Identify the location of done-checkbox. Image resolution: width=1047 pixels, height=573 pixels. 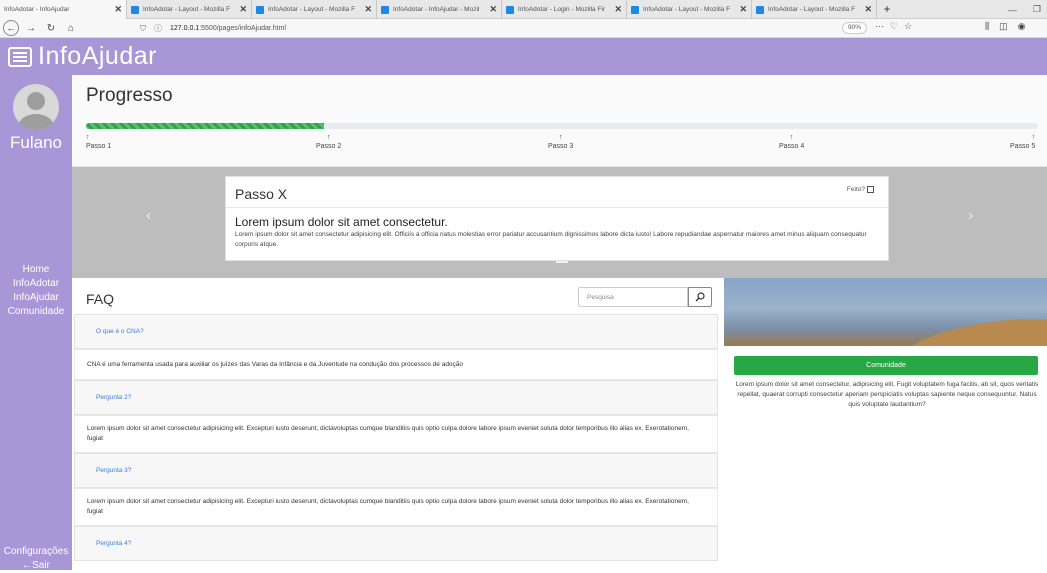
(870, 189).